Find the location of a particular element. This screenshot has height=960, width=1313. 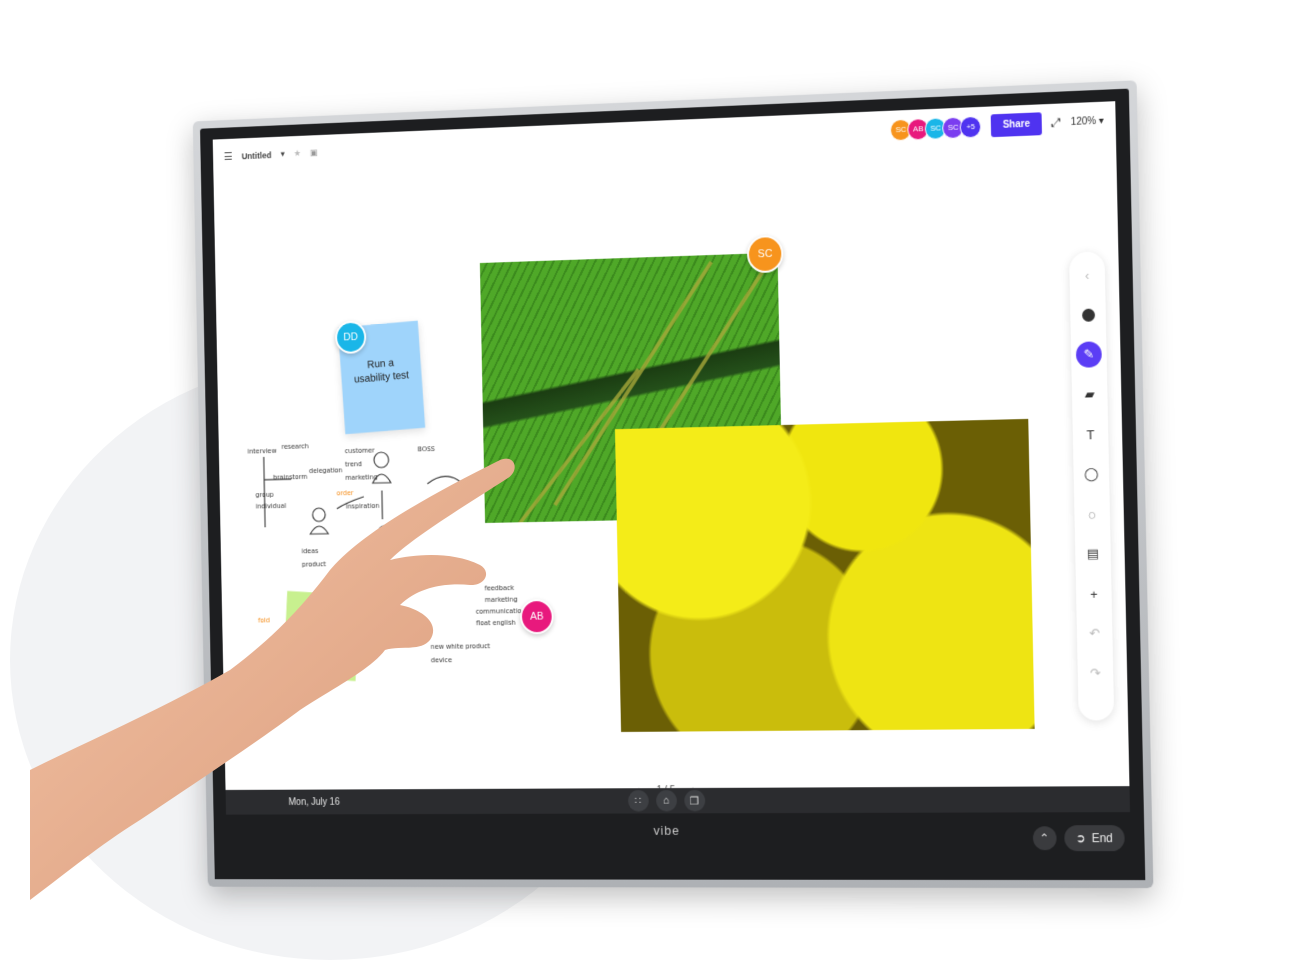

eraser-icon: ▰ is located at coordinates (1090, 394).